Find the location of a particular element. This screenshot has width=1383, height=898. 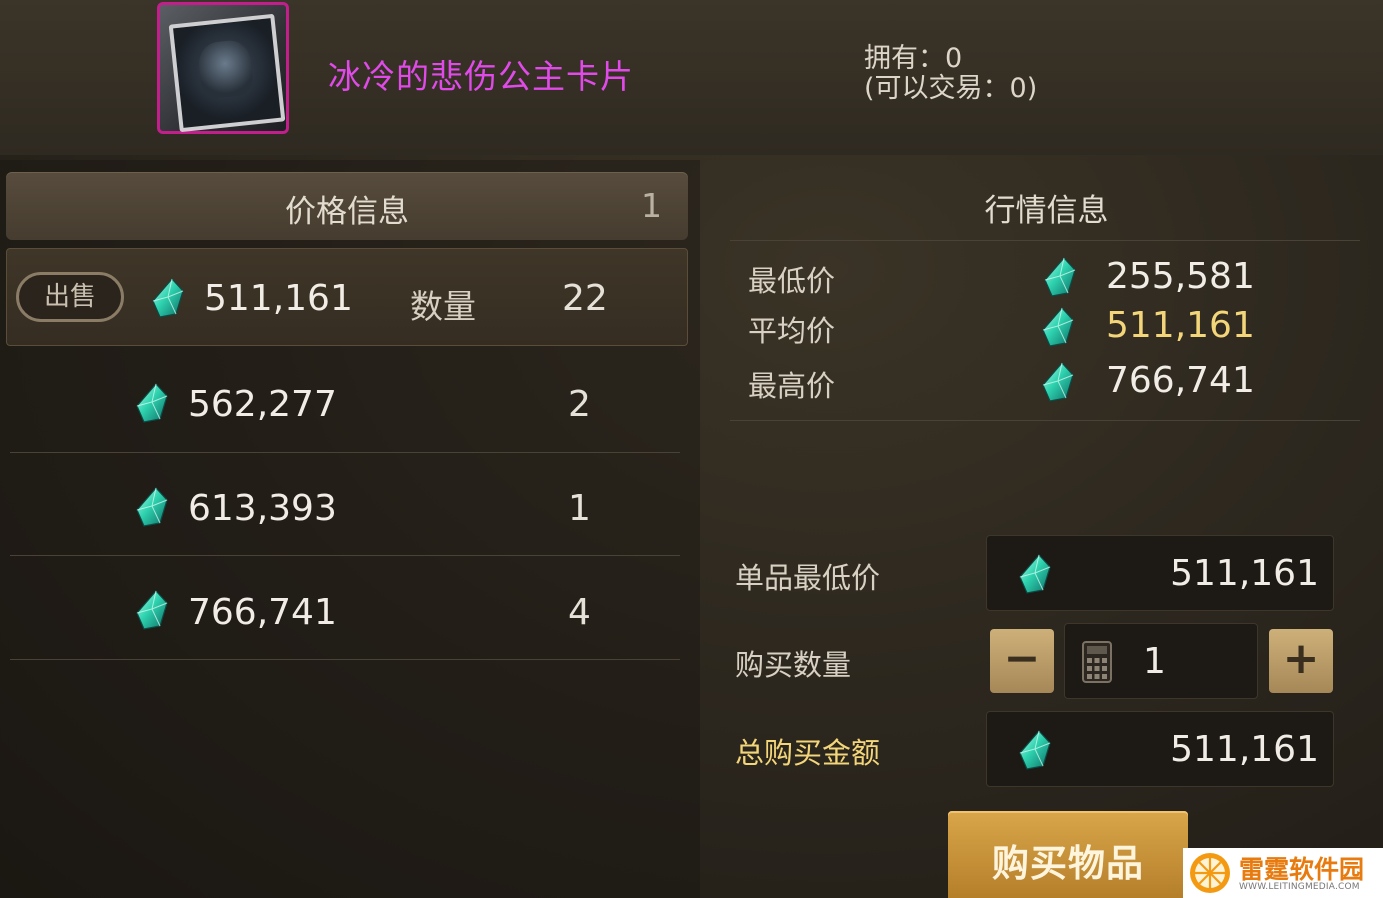

buy-qty-label: 购买数量 is located at coordinates (793, 665).